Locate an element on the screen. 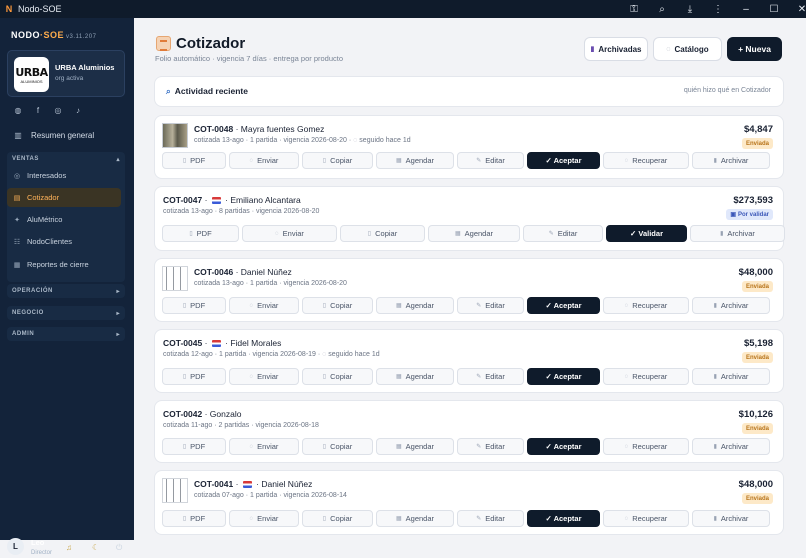  section-admin: ADMIN ▸ is located at coordinates (66, 334).